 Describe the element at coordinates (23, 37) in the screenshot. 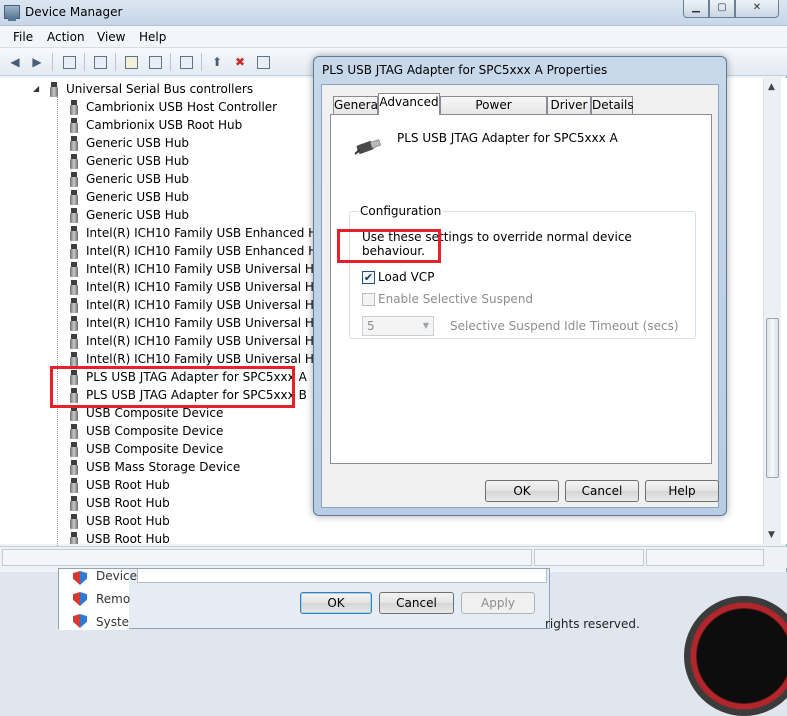

I see `menu-file: File` at that location.